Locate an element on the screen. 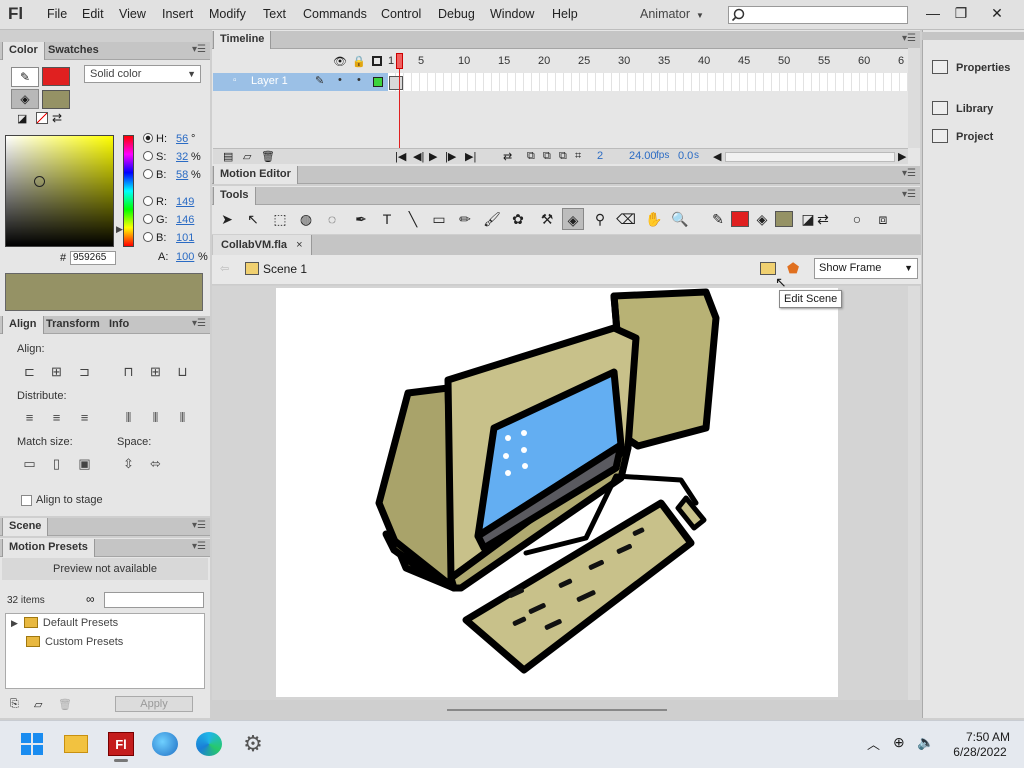 The width and height of the screenshot is (1024, 768). last-frame-icon: ▶| is located at coordinates (470, 156).